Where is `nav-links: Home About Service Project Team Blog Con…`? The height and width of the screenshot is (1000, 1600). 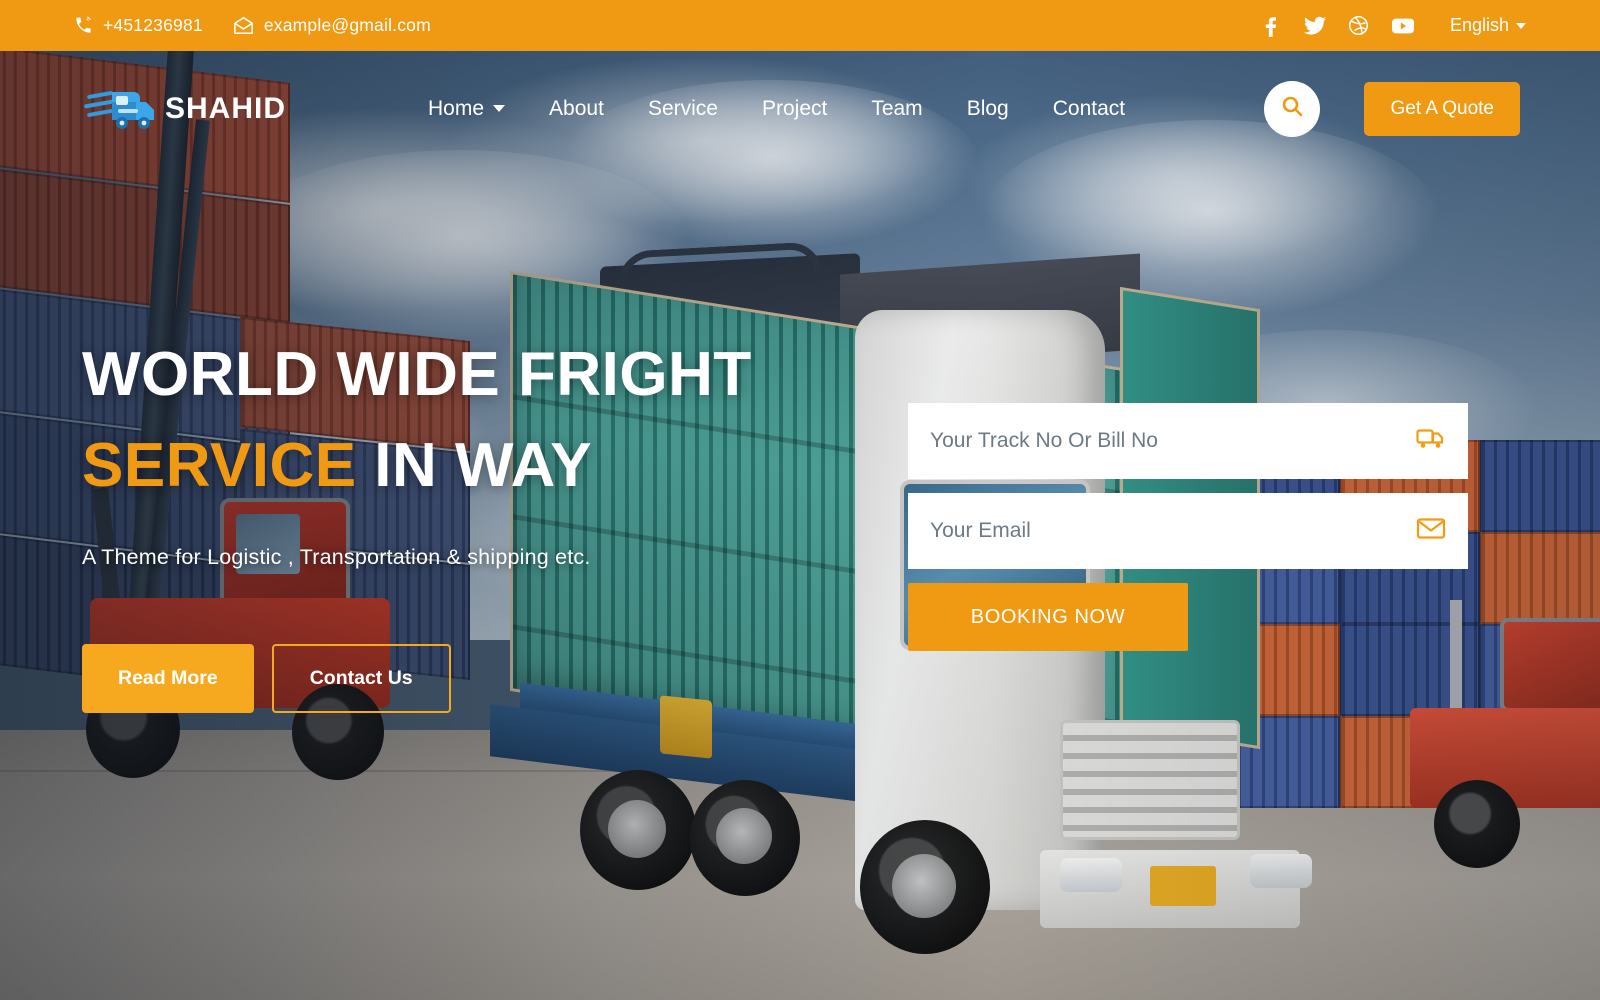 nav-links: Home About Service Project Team Blog Con… is located at coordinates (776, 109).